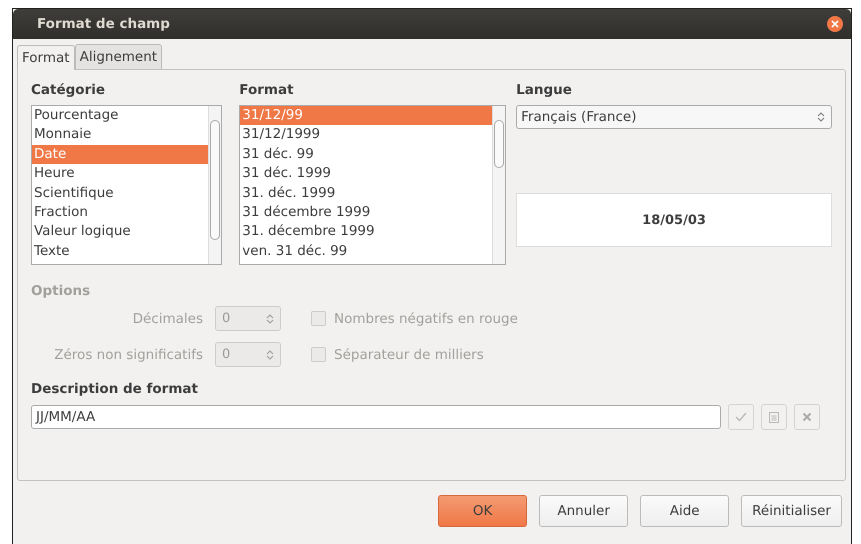 The width and height of the screenshot is (861, 544). Describe the element at coordinates (366, 154) in the screenshot. I see `list-item: 31 déc. 99` at that location.